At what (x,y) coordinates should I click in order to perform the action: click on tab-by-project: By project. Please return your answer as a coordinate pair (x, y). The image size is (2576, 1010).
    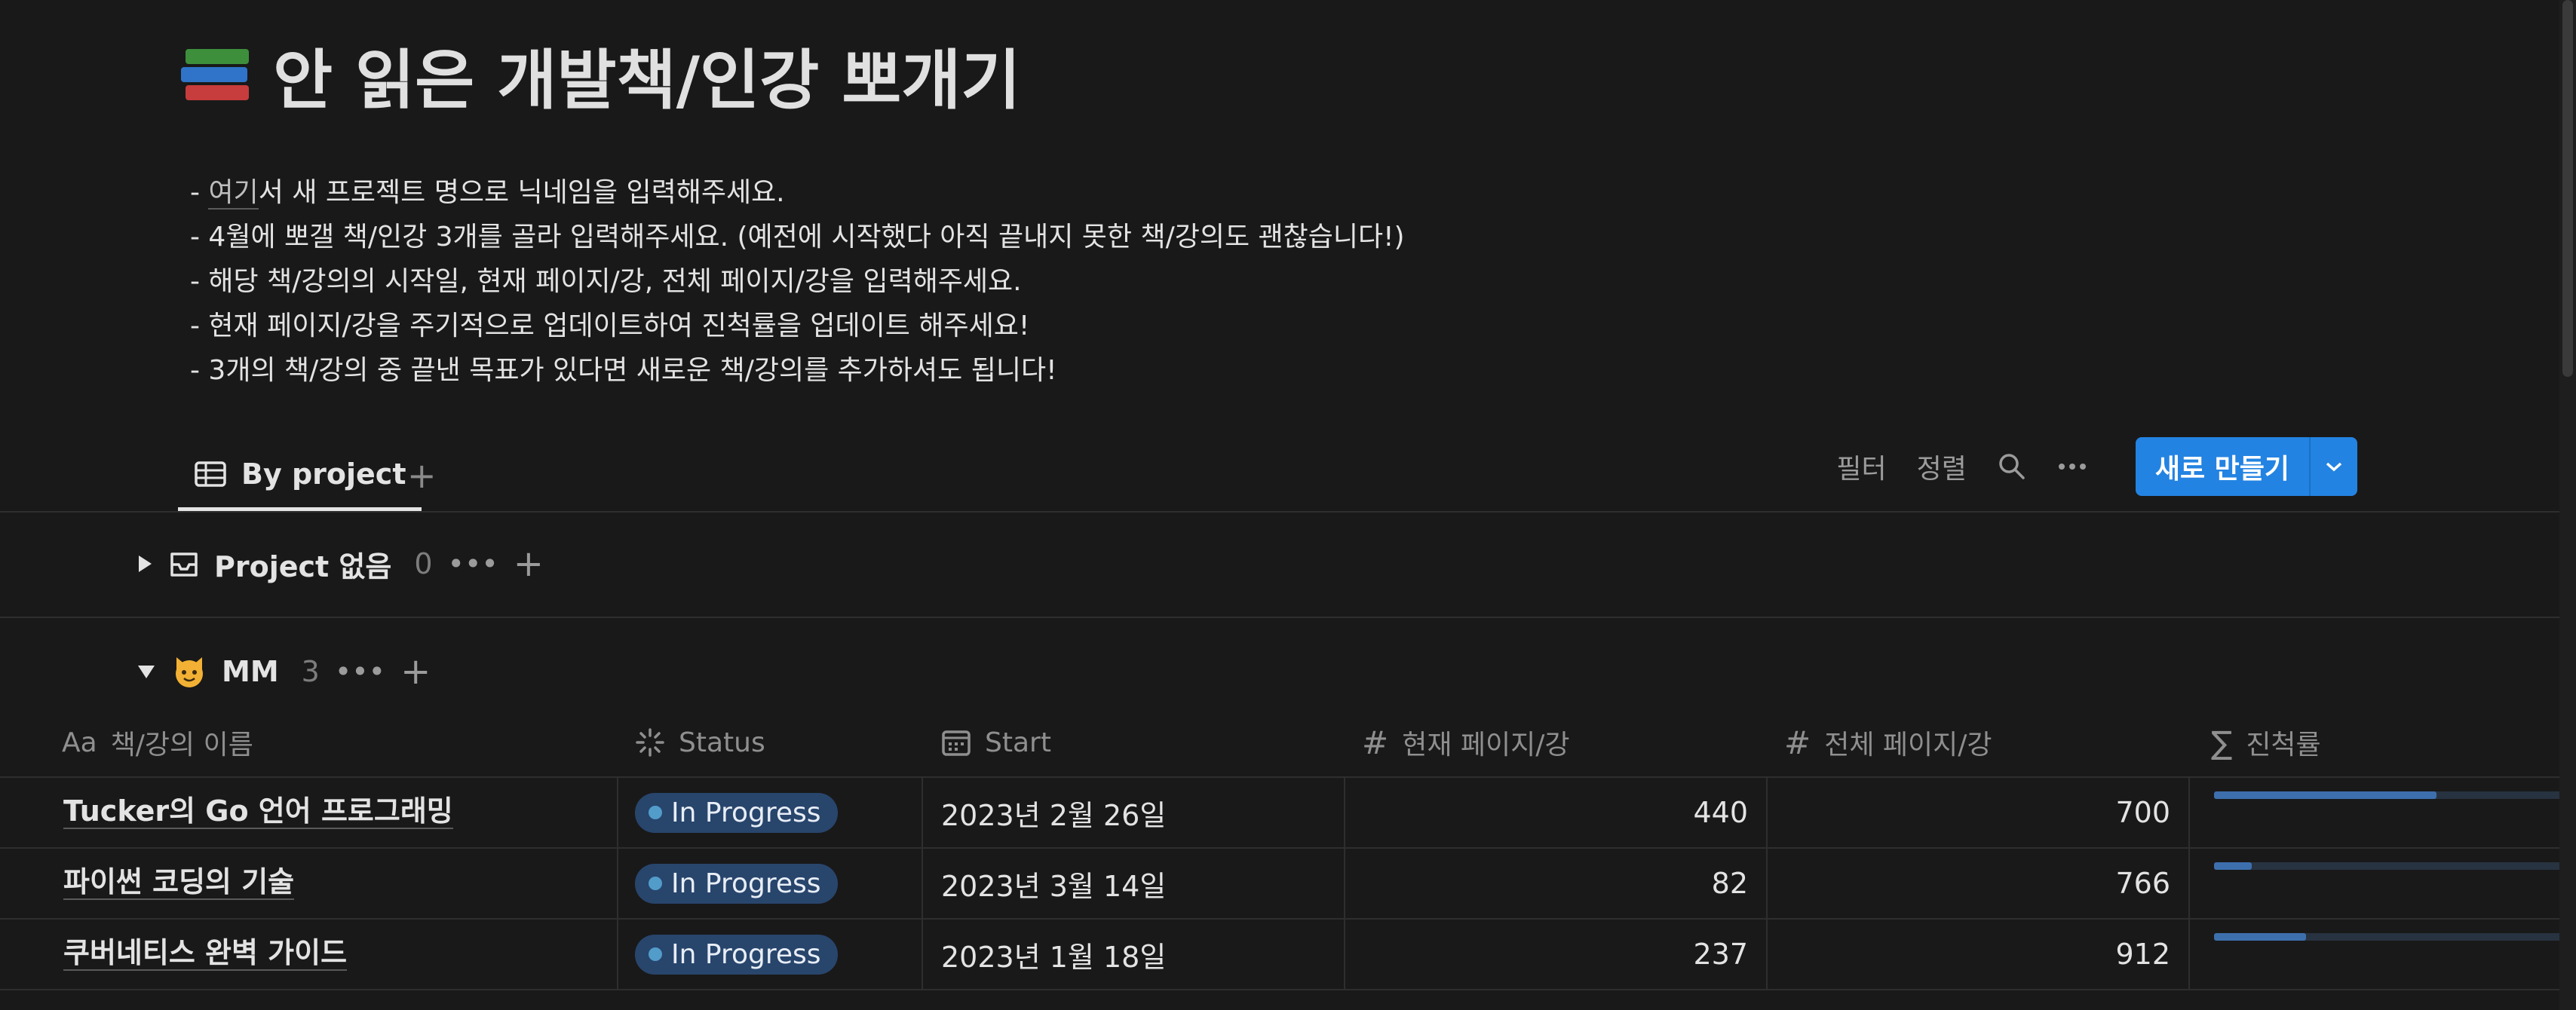
    Looking at the image, I should click on (300, 475).